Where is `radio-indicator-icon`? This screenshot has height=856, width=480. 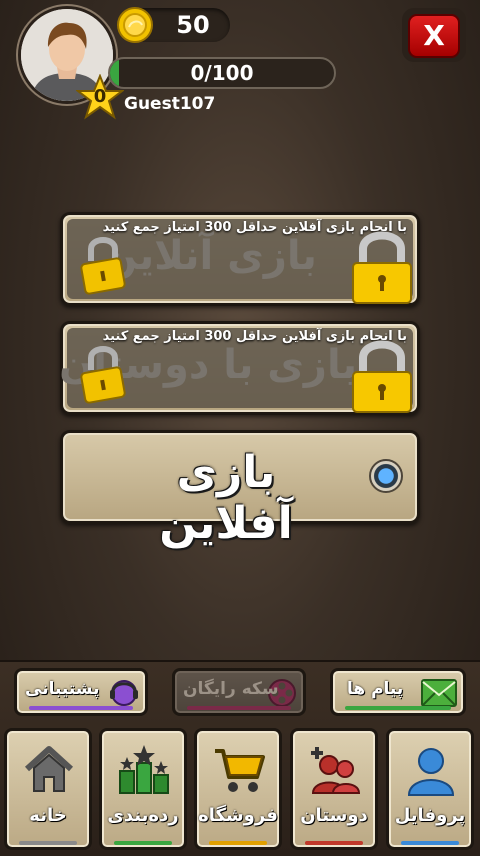
radio-indicator-icon is located at coordinates (386, 476).